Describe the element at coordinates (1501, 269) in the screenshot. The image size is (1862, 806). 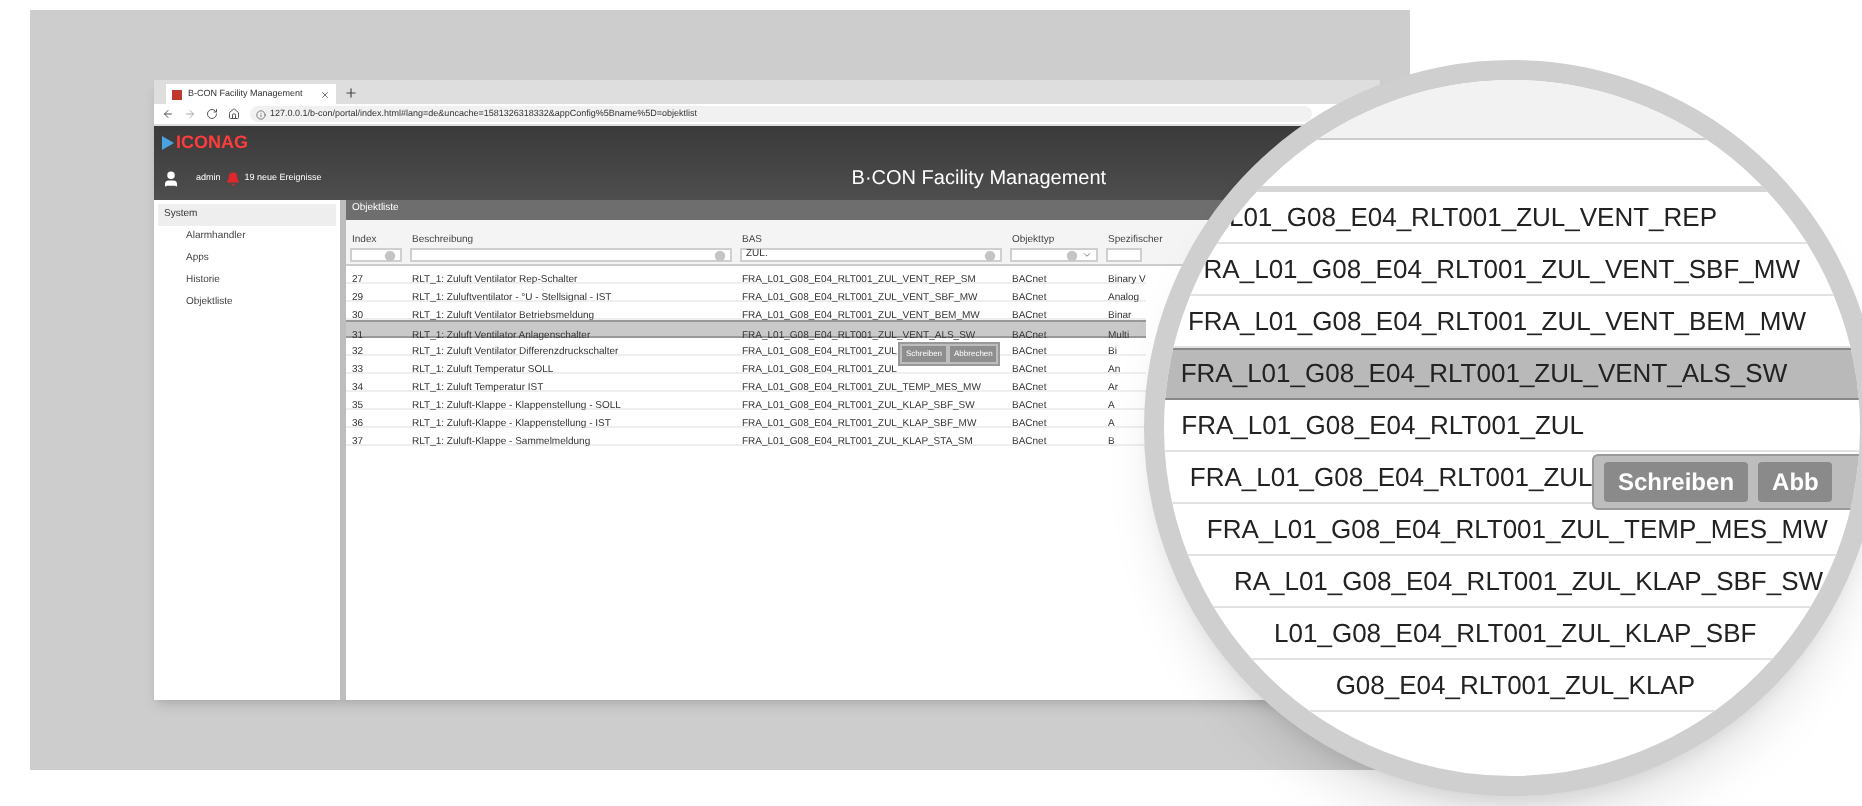
I see `magnified-text: RA_L01_G08_E04_RLT001_ZUL_VENT_SBF_MW` at that location.